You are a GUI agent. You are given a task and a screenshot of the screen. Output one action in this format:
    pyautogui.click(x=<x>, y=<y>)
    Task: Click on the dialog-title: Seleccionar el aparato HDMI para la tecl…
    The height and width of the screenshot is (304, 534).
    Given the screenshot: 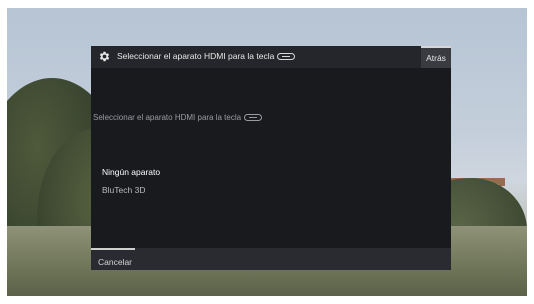 What is the action you would take?
    pyautogui.click(x=206, y=56)
    